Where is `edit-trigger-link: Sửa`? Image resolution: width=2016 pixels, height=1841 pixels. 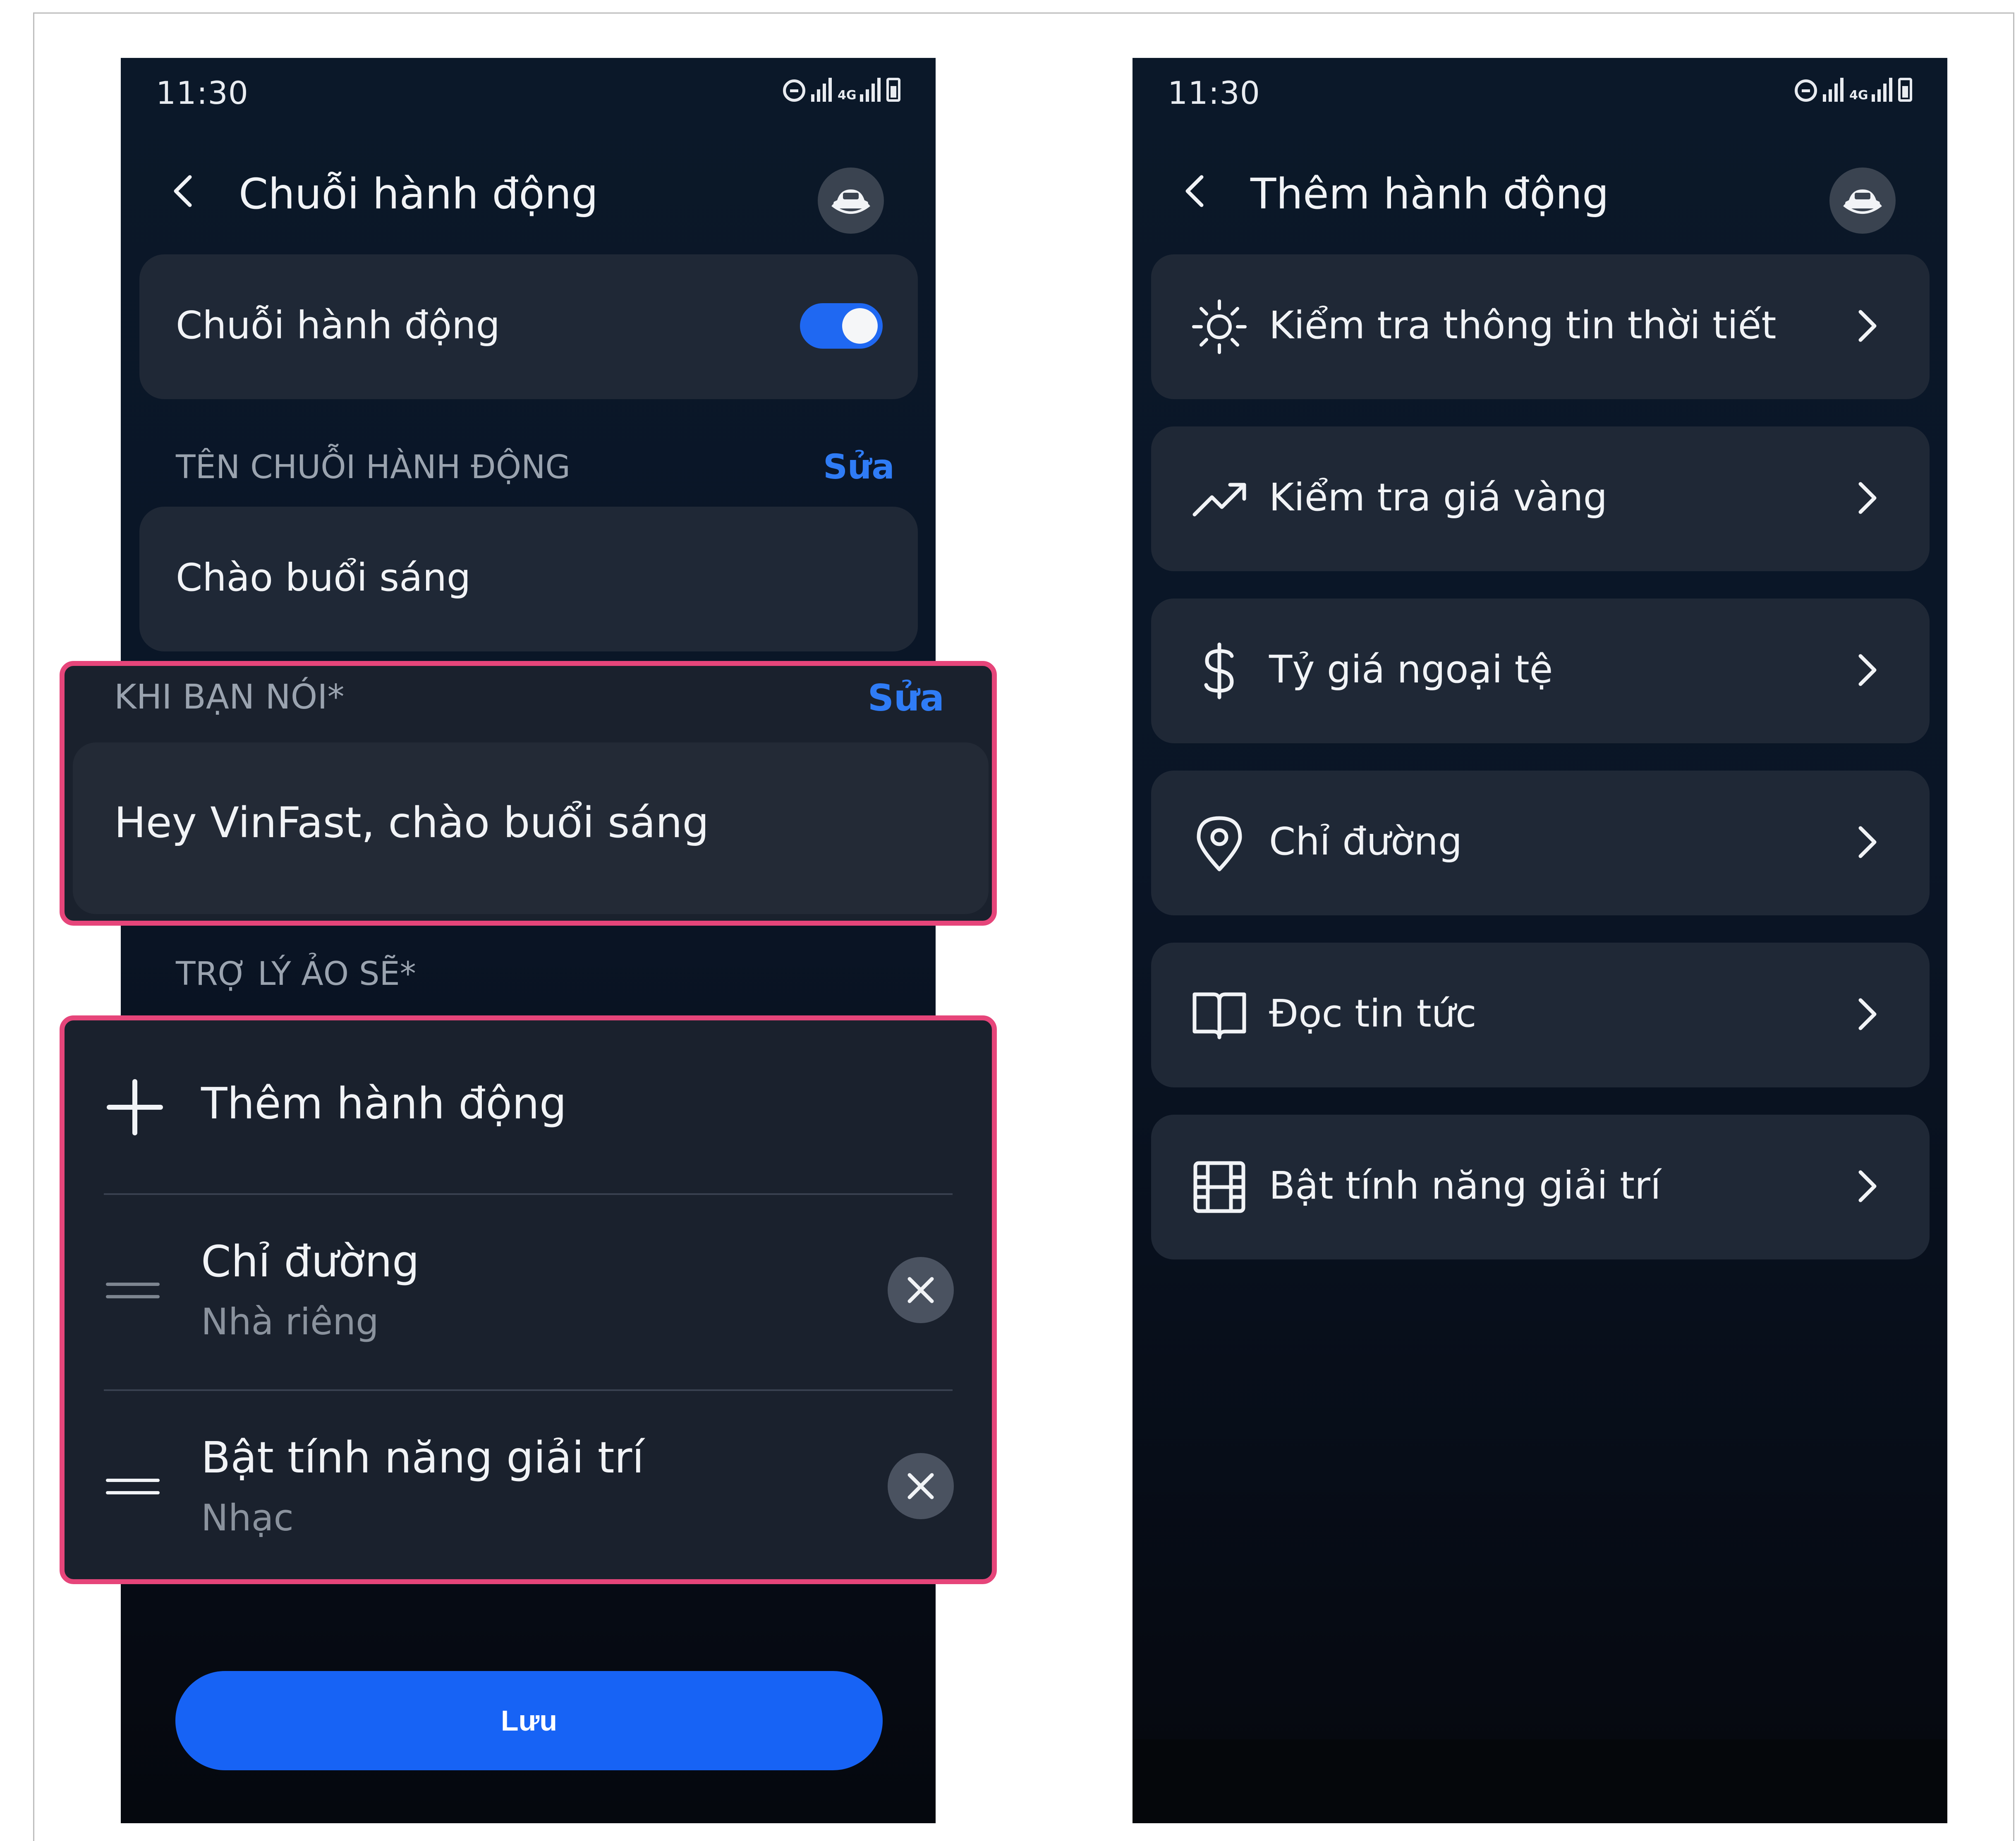 edit-trigger-link: Sửa is located at coordinates (906, 698).